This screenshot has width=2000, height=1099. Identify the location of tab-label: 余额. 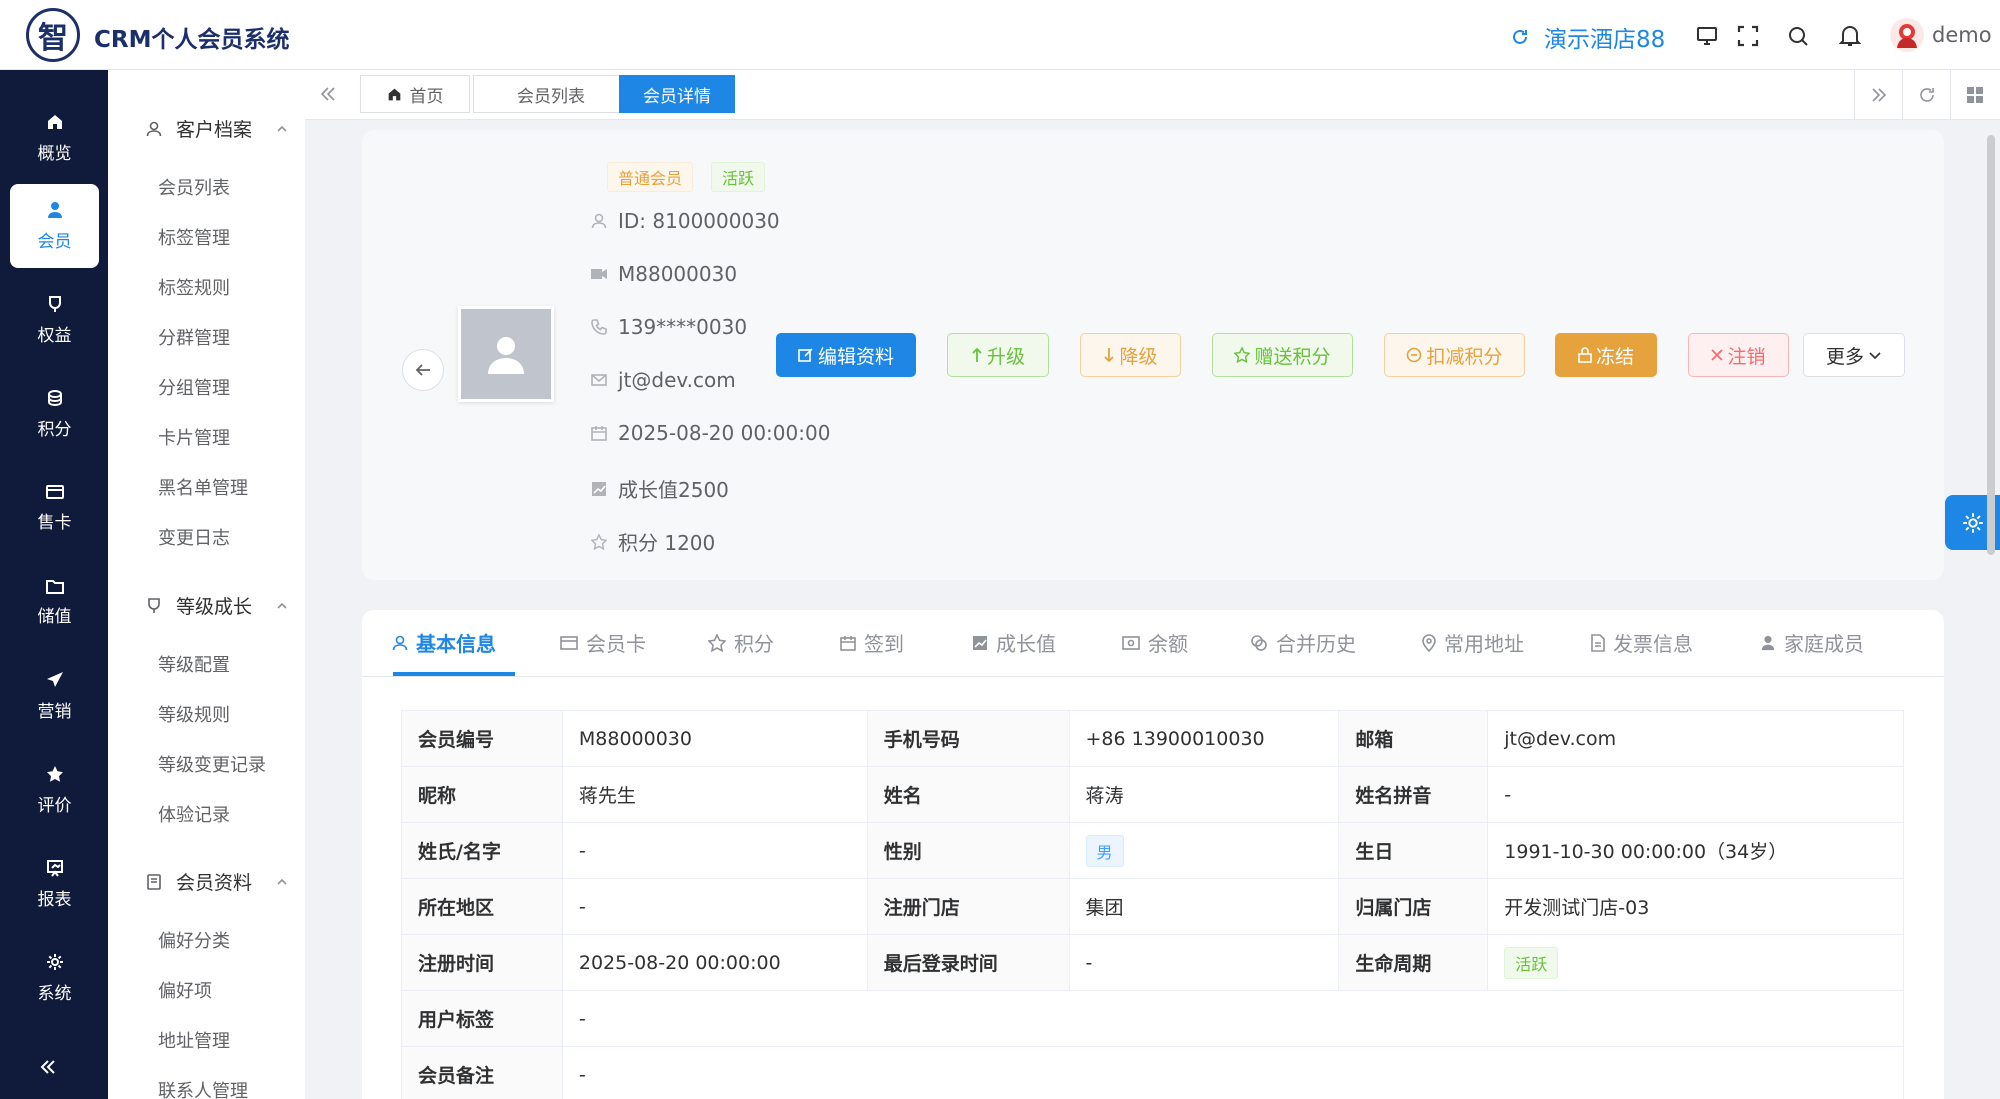
(1168, 644).